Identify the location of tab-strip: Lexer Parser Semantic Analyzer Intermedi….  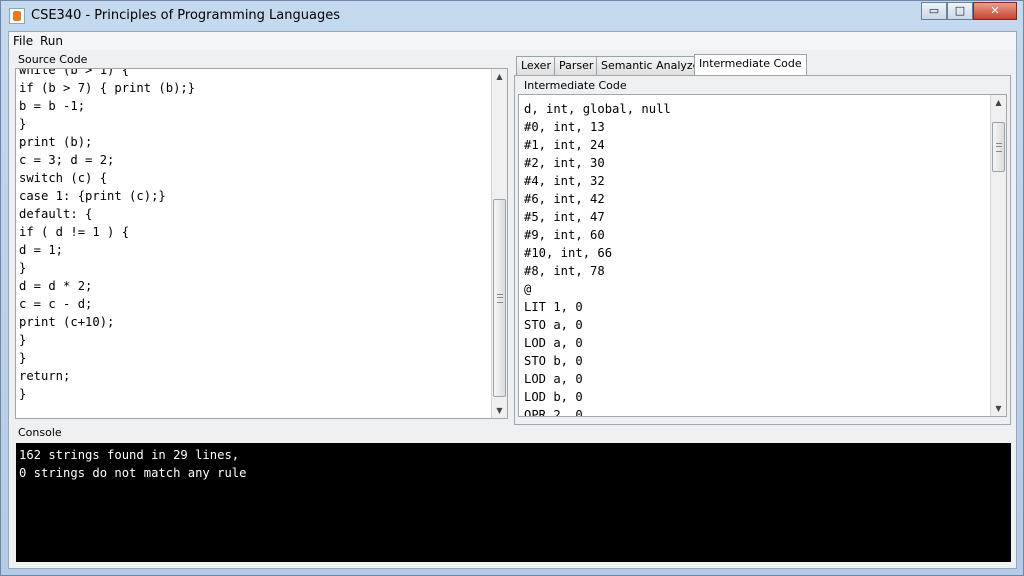
(763, 65).